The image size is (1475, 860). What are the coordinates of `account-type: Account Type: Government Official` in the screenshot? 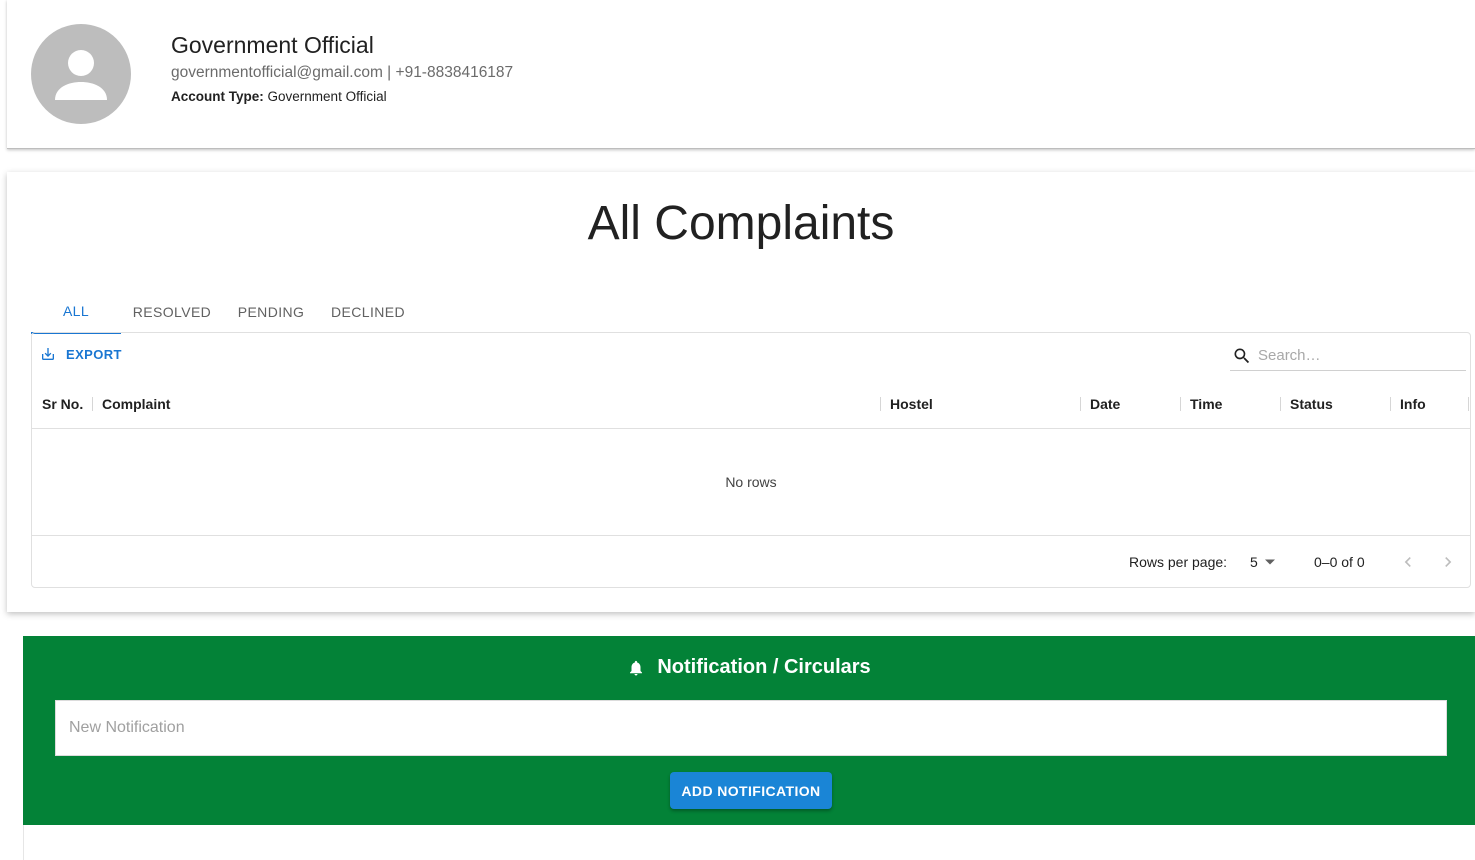 It's located at (342, 97).